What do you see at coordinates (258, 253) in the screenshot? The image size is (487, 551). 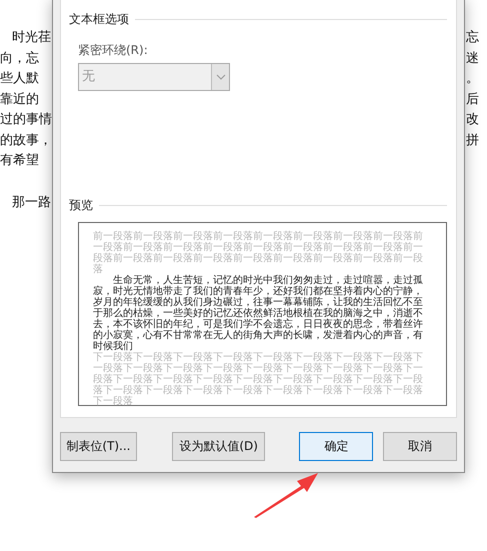 I see `preview-text: 前一段落前一段落前一段落前一段落前一段落前一段落前一段落前一段落前一段落前一段落前一段落前一段落前一段落前一段落前一段落前一段落前一段落前一段落前一段落前一段落前一段落前一段落前一段落前一段落前一段落` at bounding box center [258, 253].